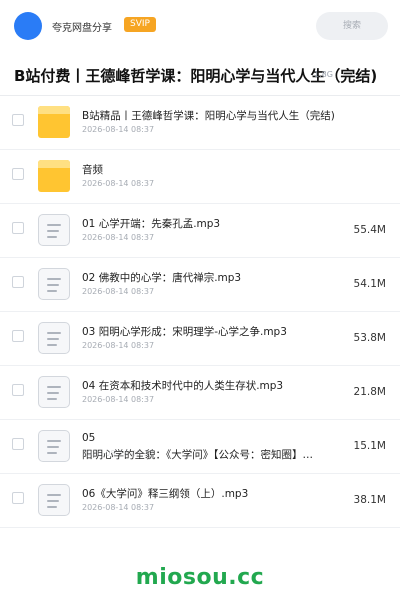 This screenshot has width=400, height=600. Describe the element at coordinates (183, 386) in the screenshot. I see `file-name: 04 在资本和技术时代中的人类生存状.mp3` at that location.